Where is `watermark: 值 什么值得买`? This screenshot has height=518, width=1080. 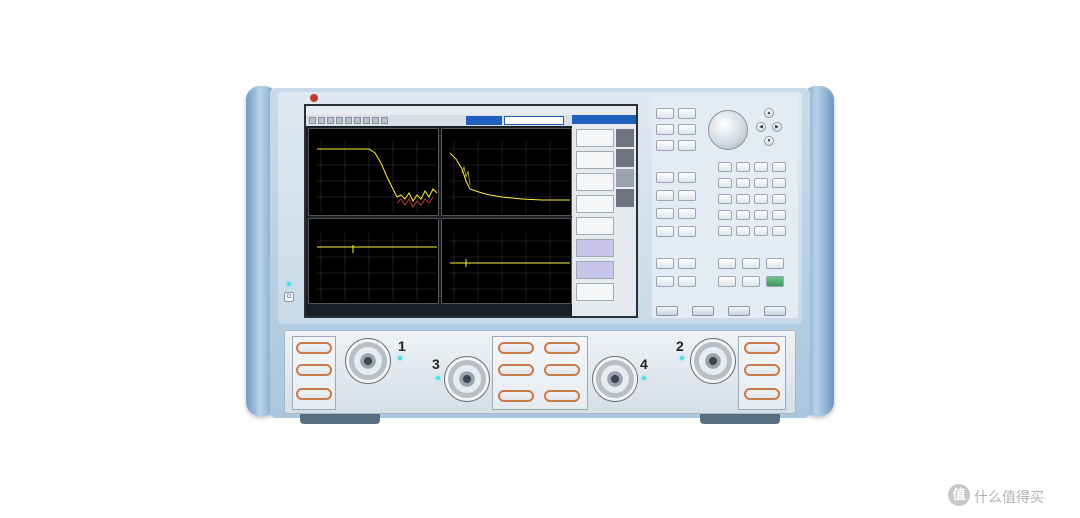 watermark: 值 什么值得买 is located at coordinates (1010, 496).